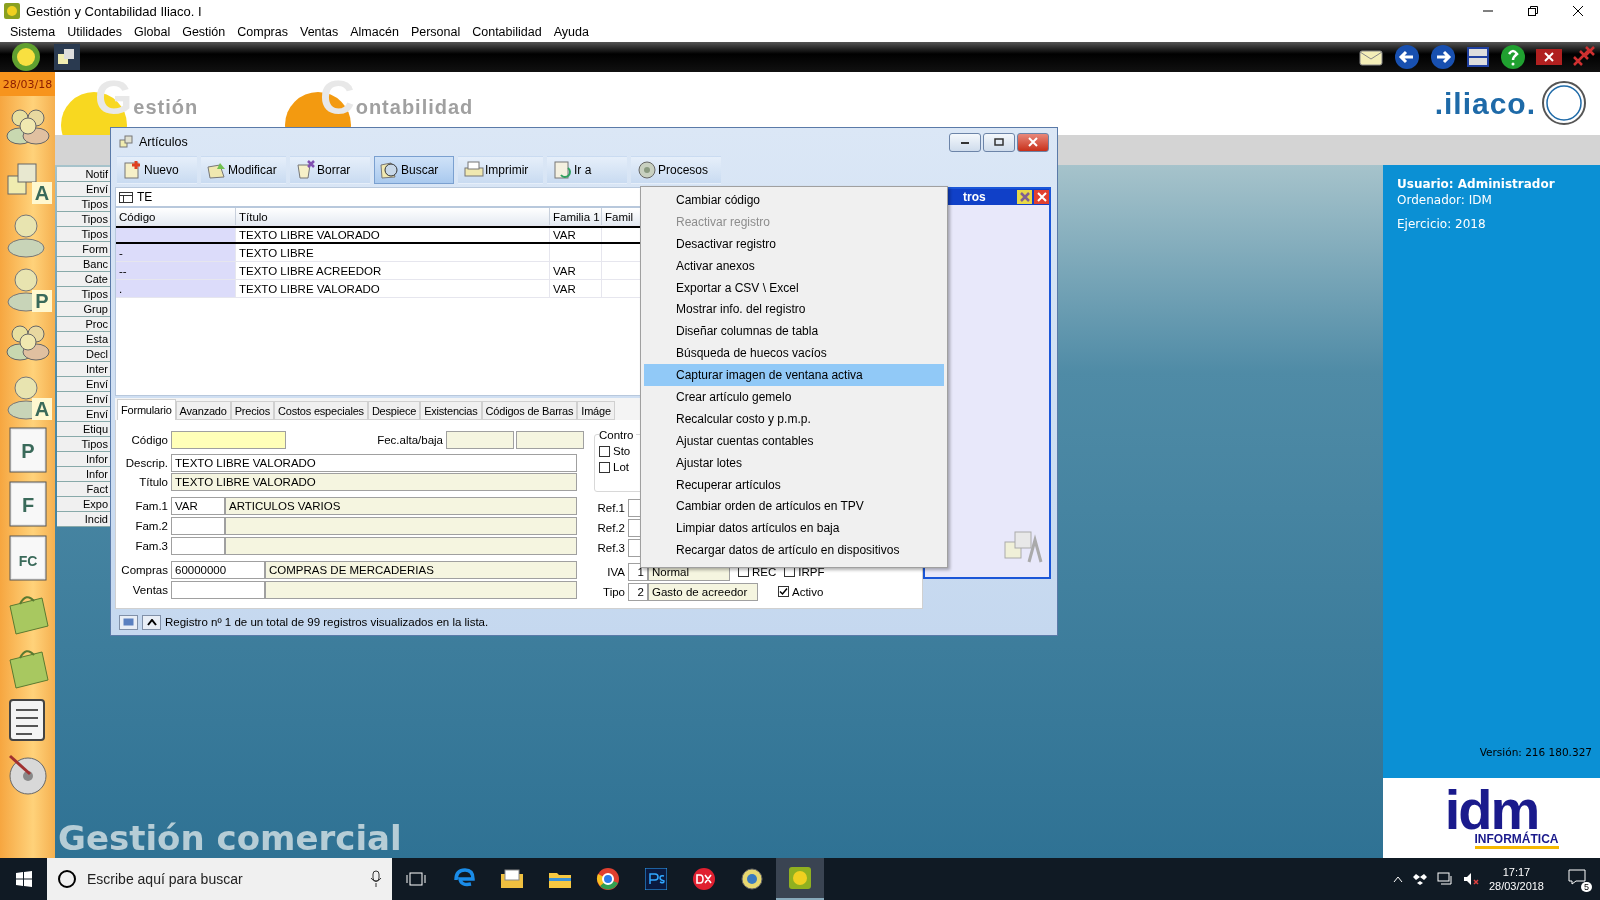 This screenshot has width=1600, height=900. Describe the element at coordinates (393, 252) in the screenshot. I see `table-cell: TEXTO LIBRE` at that location.